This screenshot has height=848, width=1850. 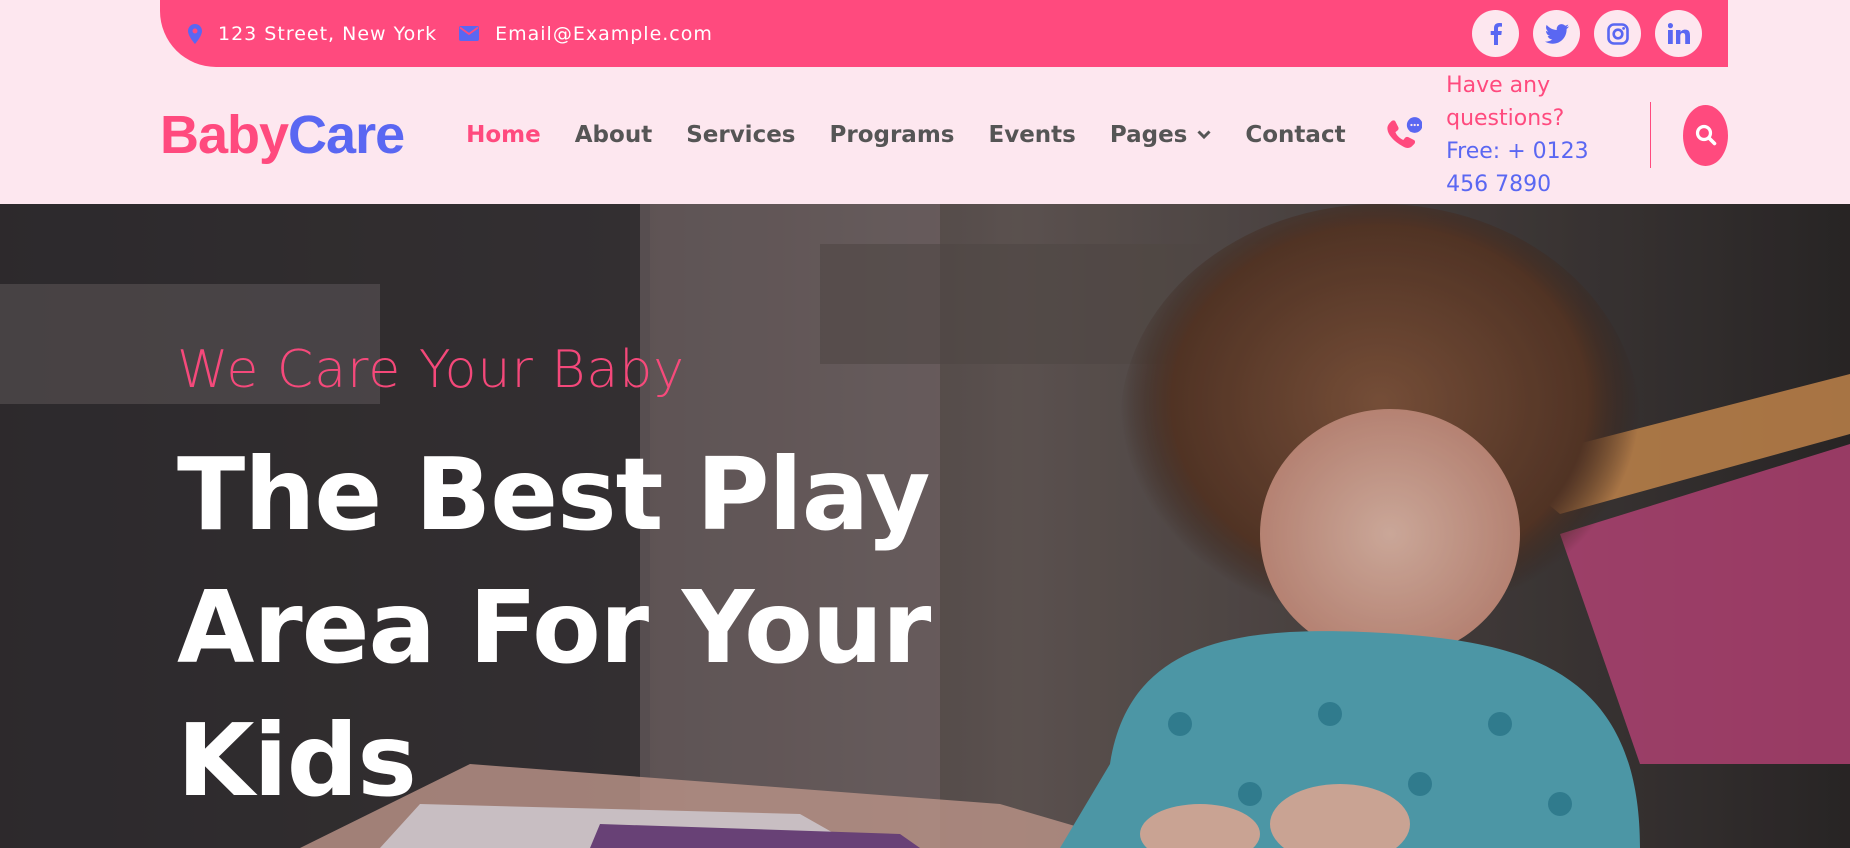 I want to click on nav-item-events: Events, so click(x=1031, y=135).